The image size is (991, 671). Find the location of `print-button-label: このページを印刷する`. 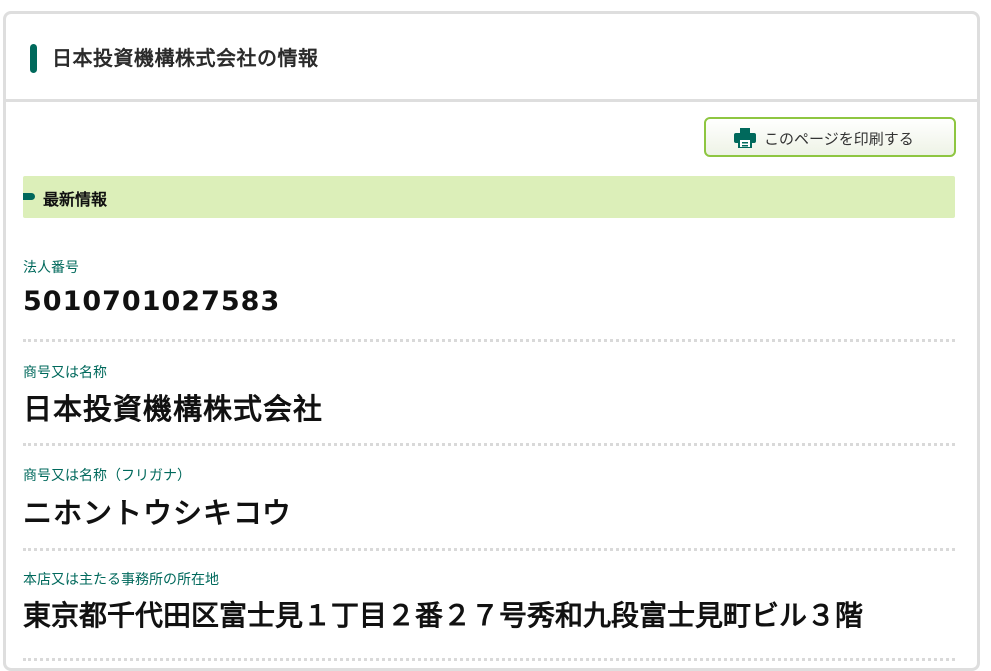

print-button-label: このページを印刷する is located at coordinates (839, 139).